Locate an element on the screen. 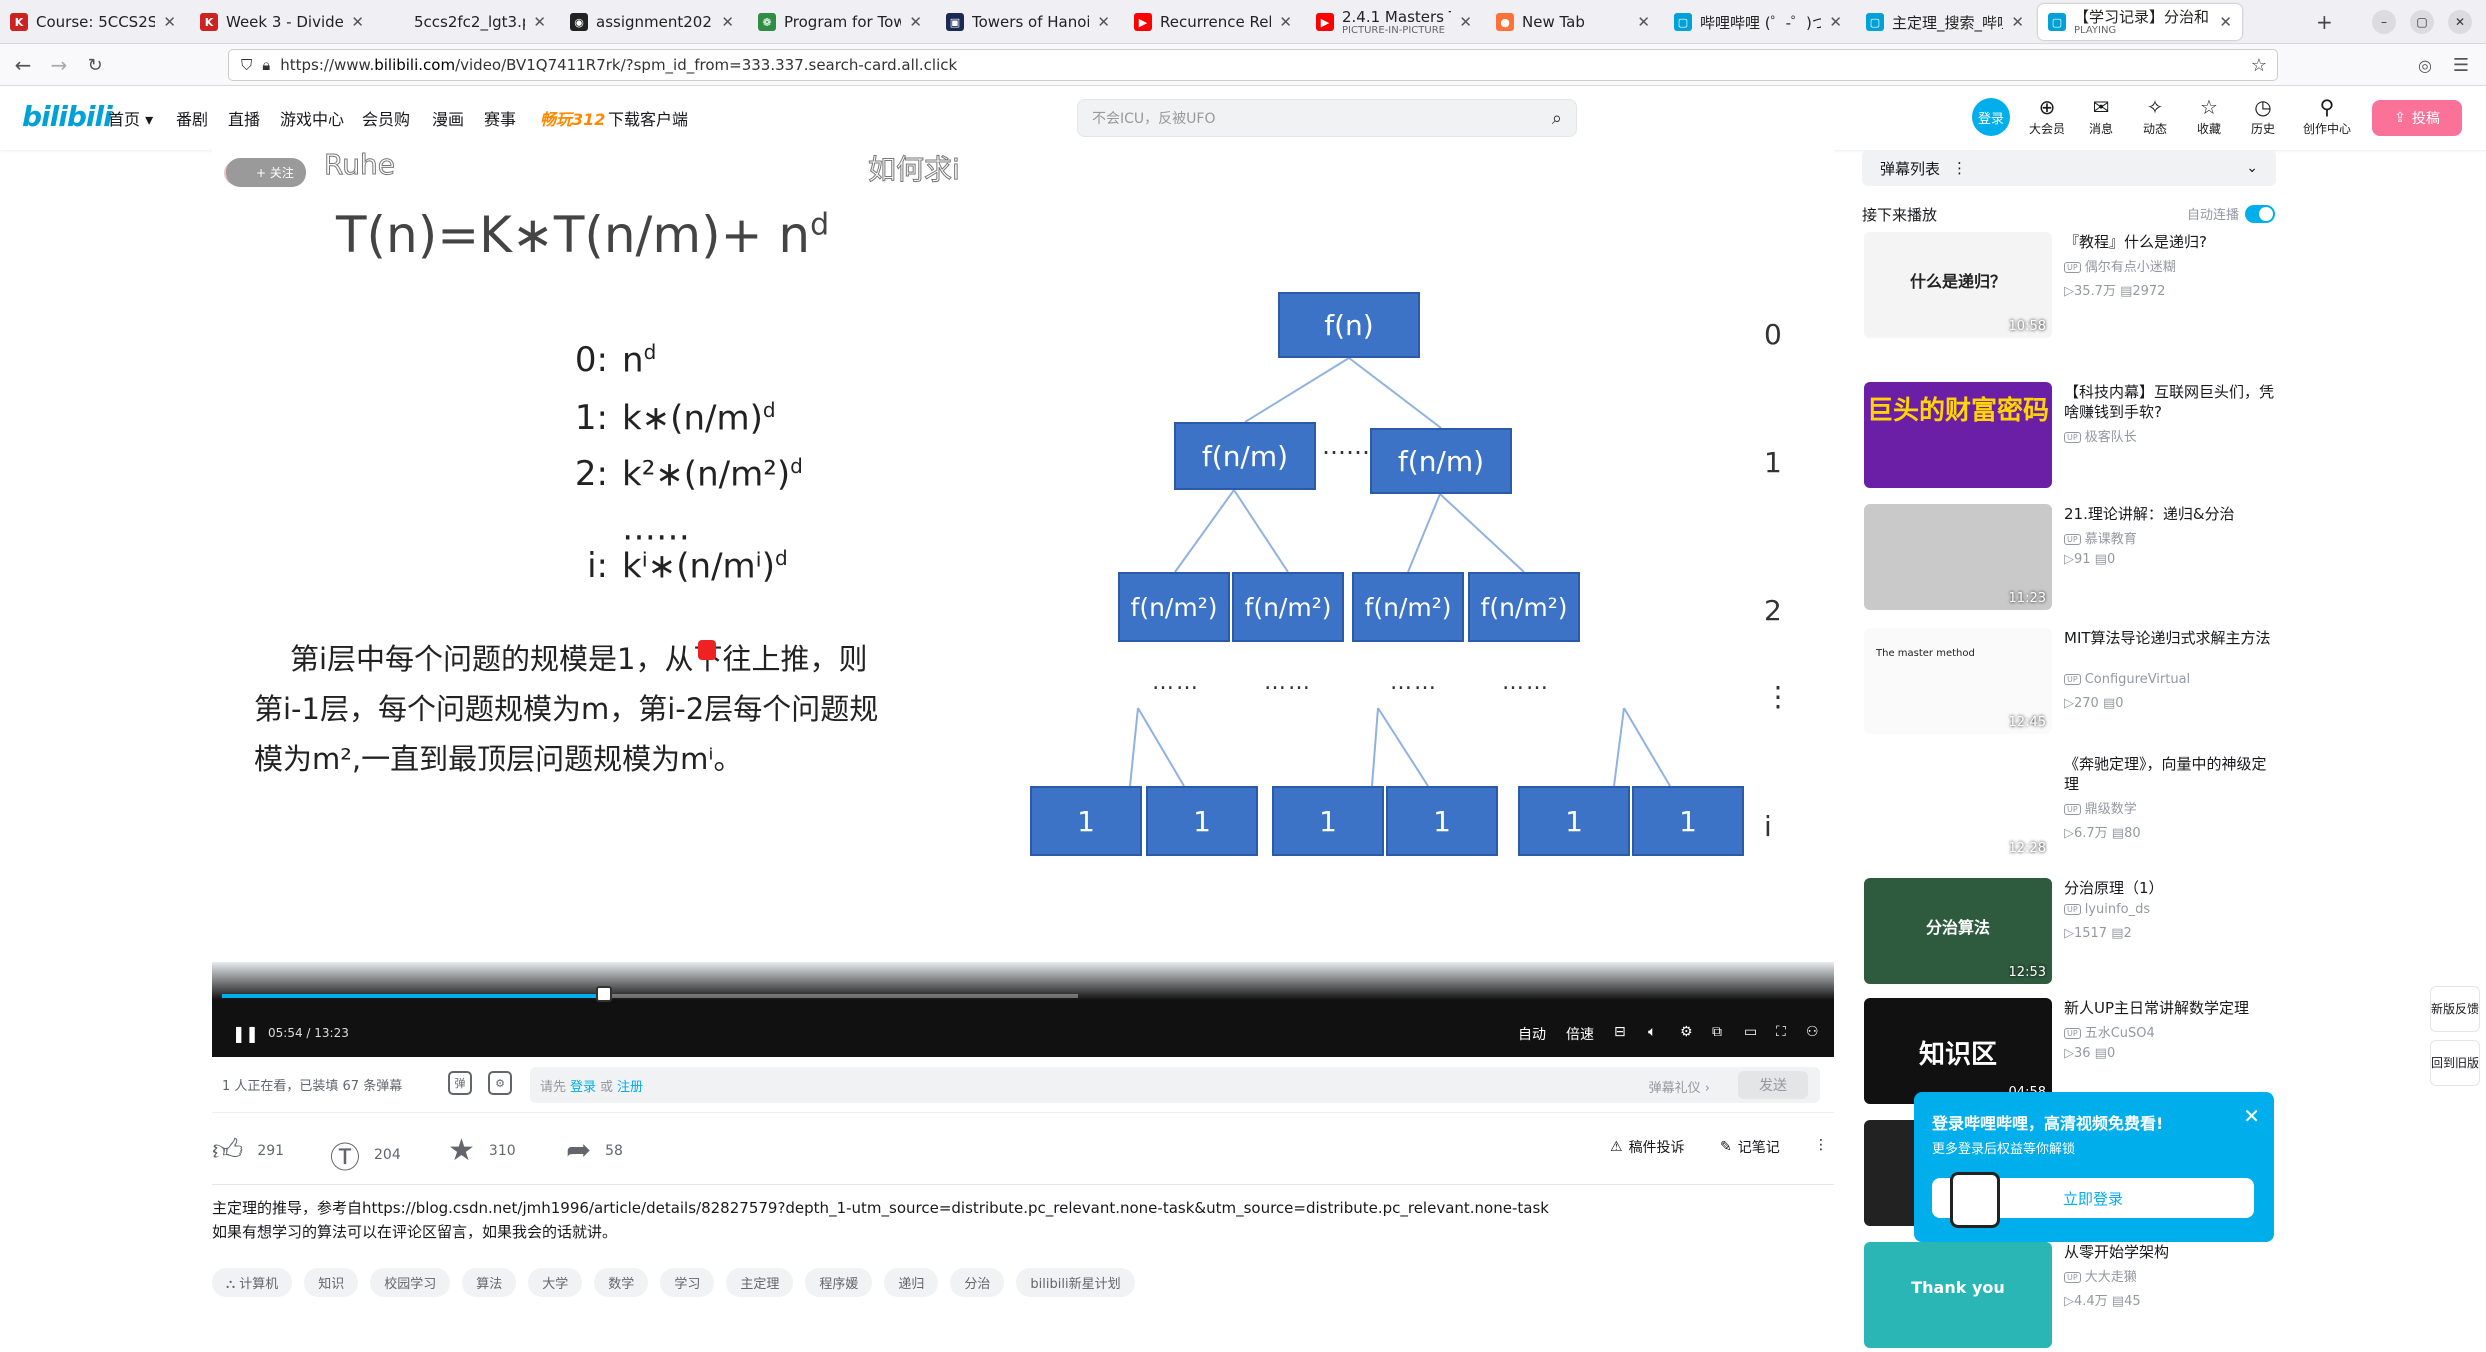  more-actions-icon: ⋮ is located at coordinates (1821, 1145).